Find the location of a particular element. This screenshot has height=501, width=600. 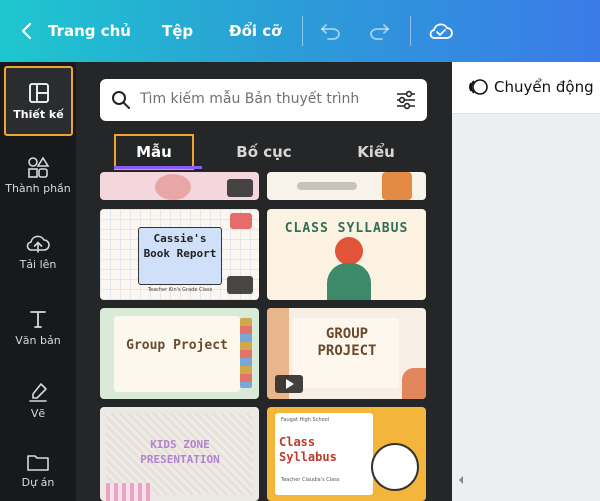

template-title: CLASS SYLLABUS is located at coordinates (346, 228).